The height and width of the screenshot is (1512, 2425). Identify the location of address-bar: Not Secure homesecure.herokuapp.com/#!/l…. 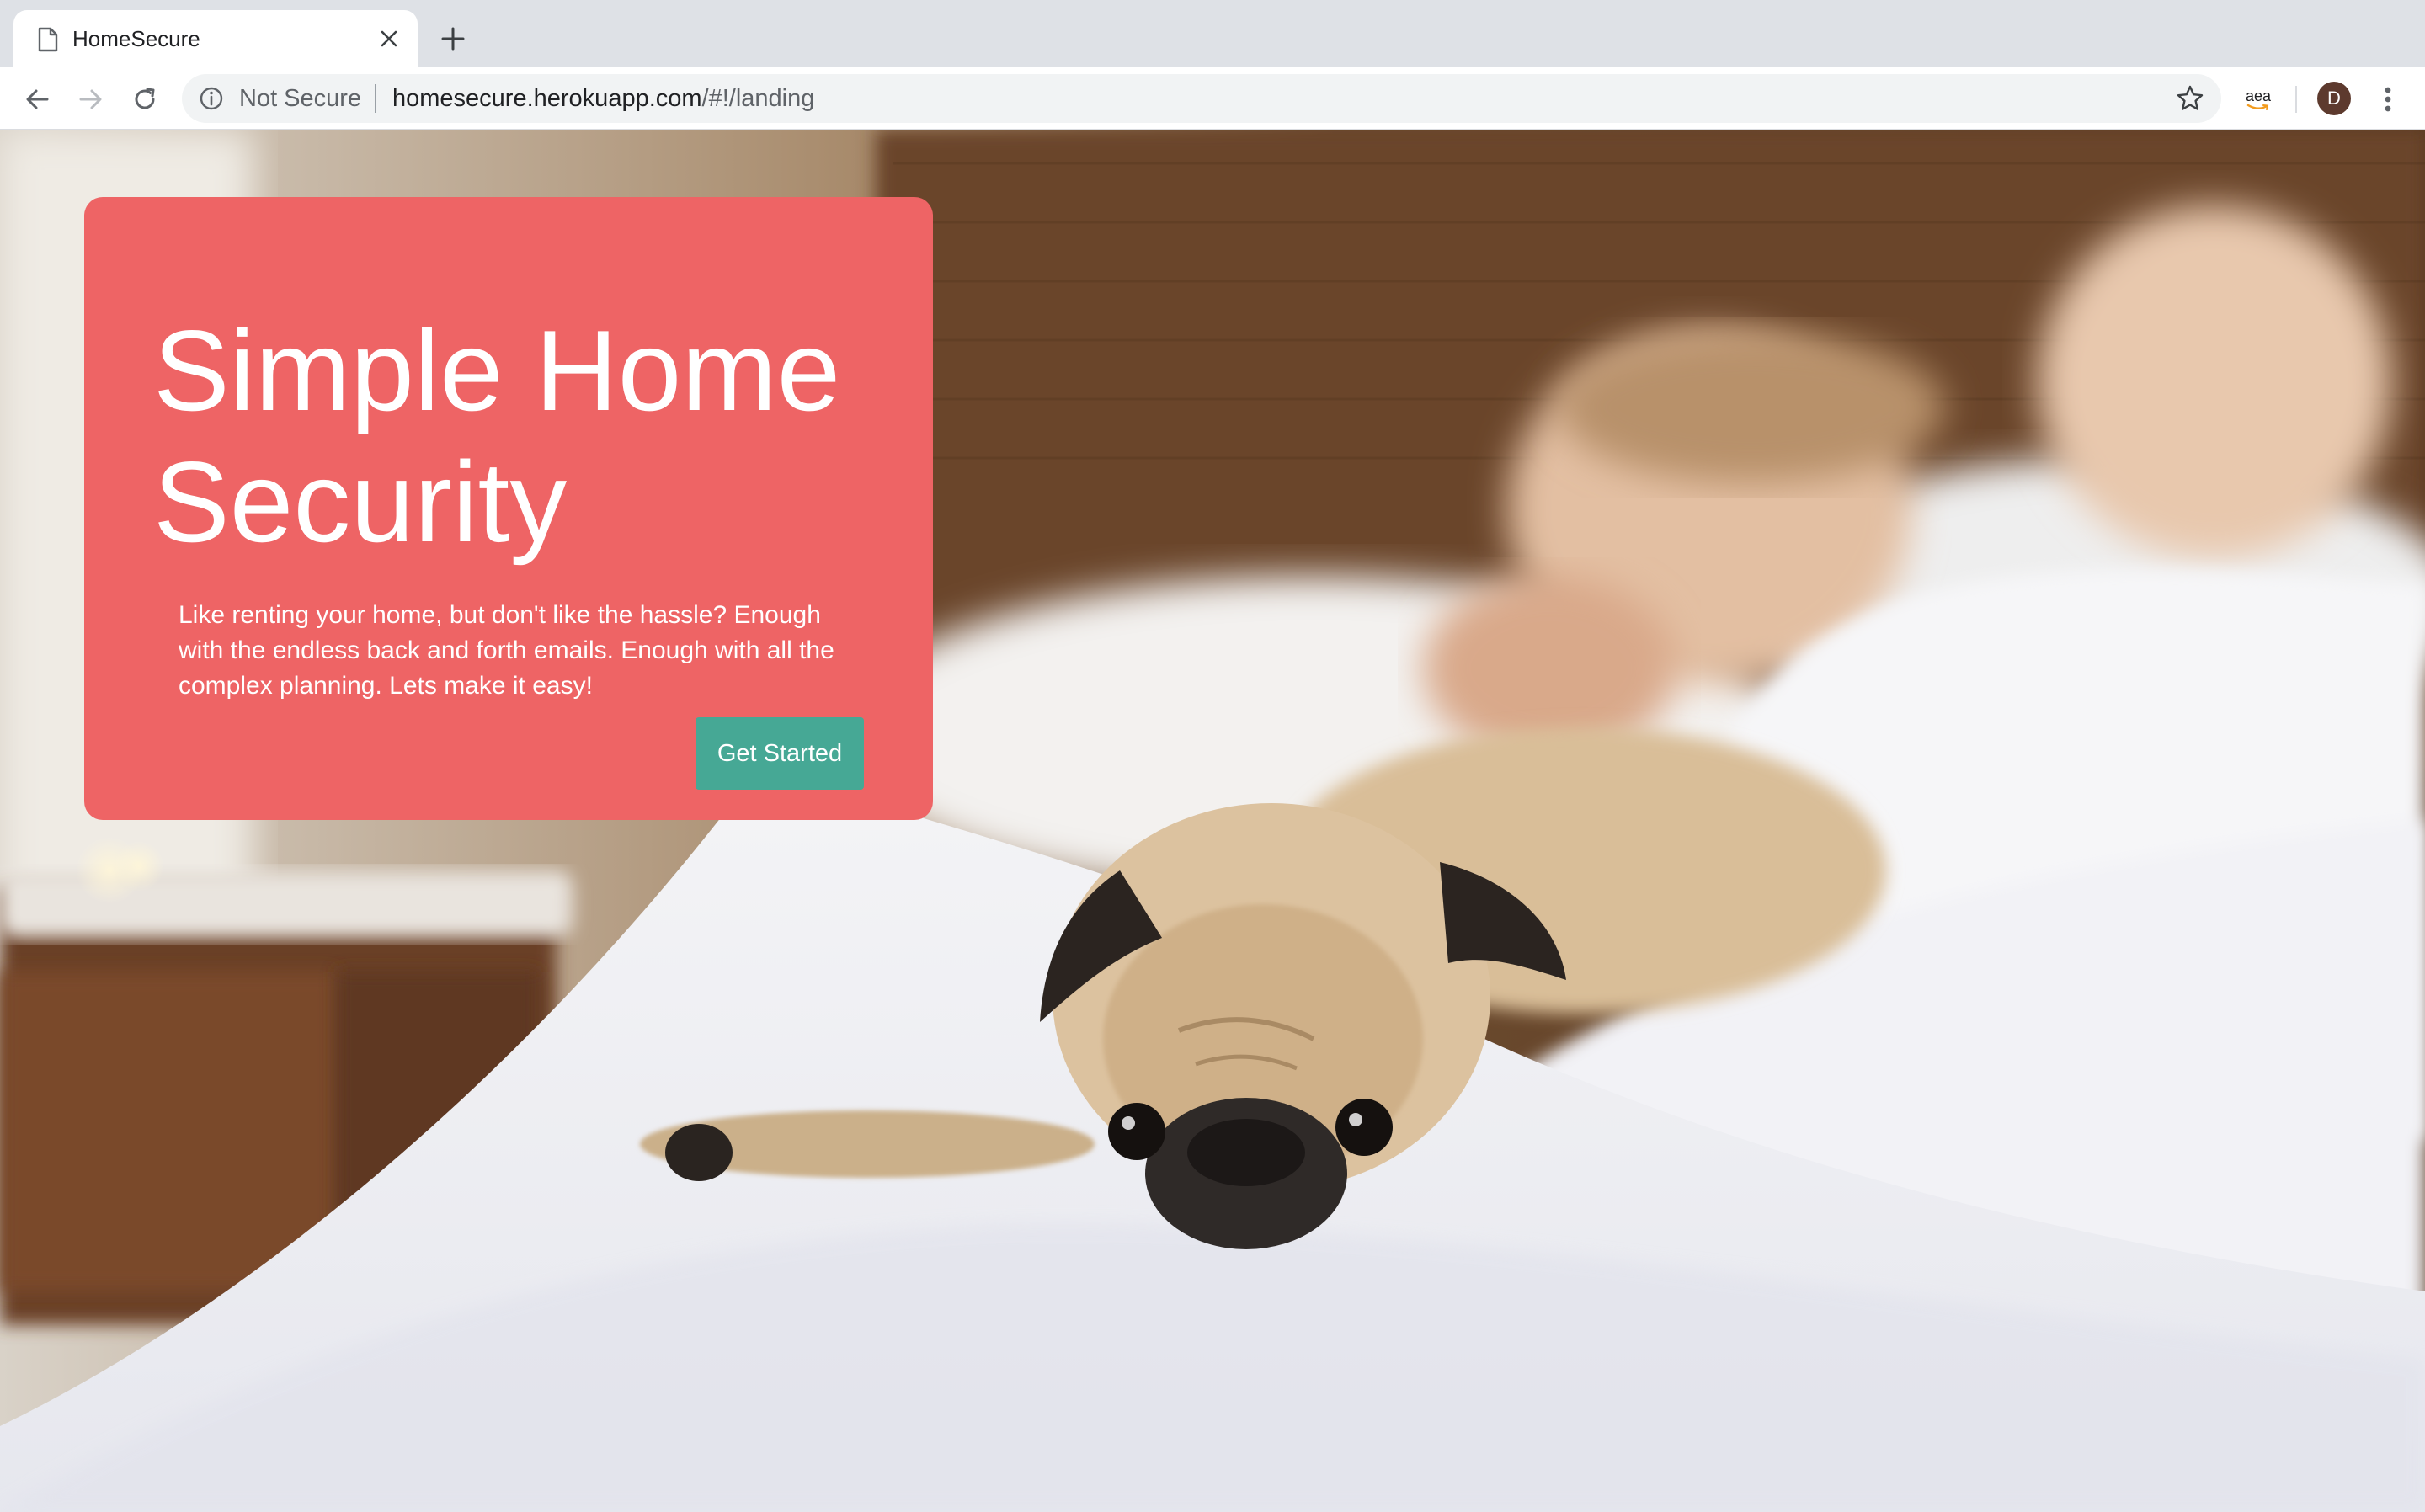
(1201, 99).